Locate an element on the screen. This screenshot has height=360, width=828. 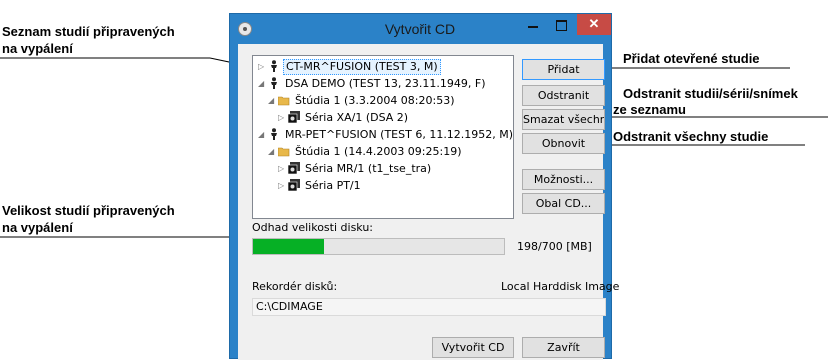
add-button: Přidat is located at coordinates (563, 69).